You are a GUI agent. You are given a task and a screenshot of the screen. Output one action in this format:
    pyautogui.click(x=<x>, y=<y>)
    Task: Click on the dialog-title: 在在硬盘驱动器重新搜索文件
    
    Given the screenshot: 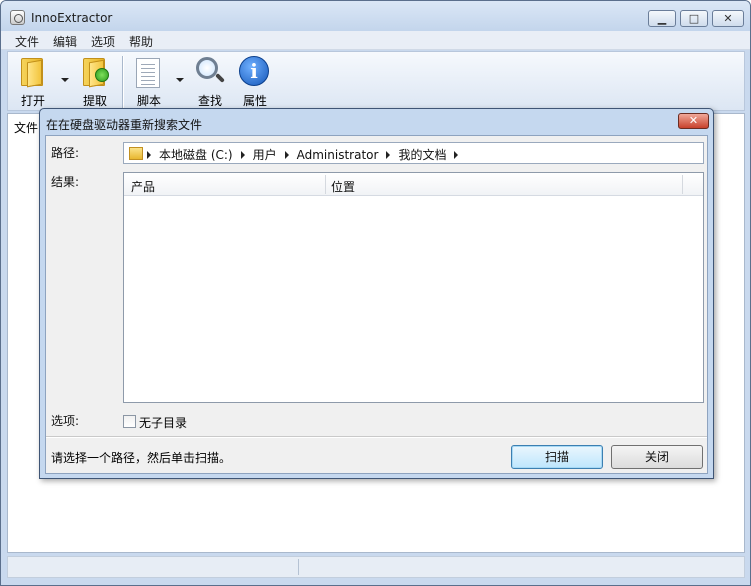 What is the action you would take?
    pyautogui.click(x=124, y=125)
    